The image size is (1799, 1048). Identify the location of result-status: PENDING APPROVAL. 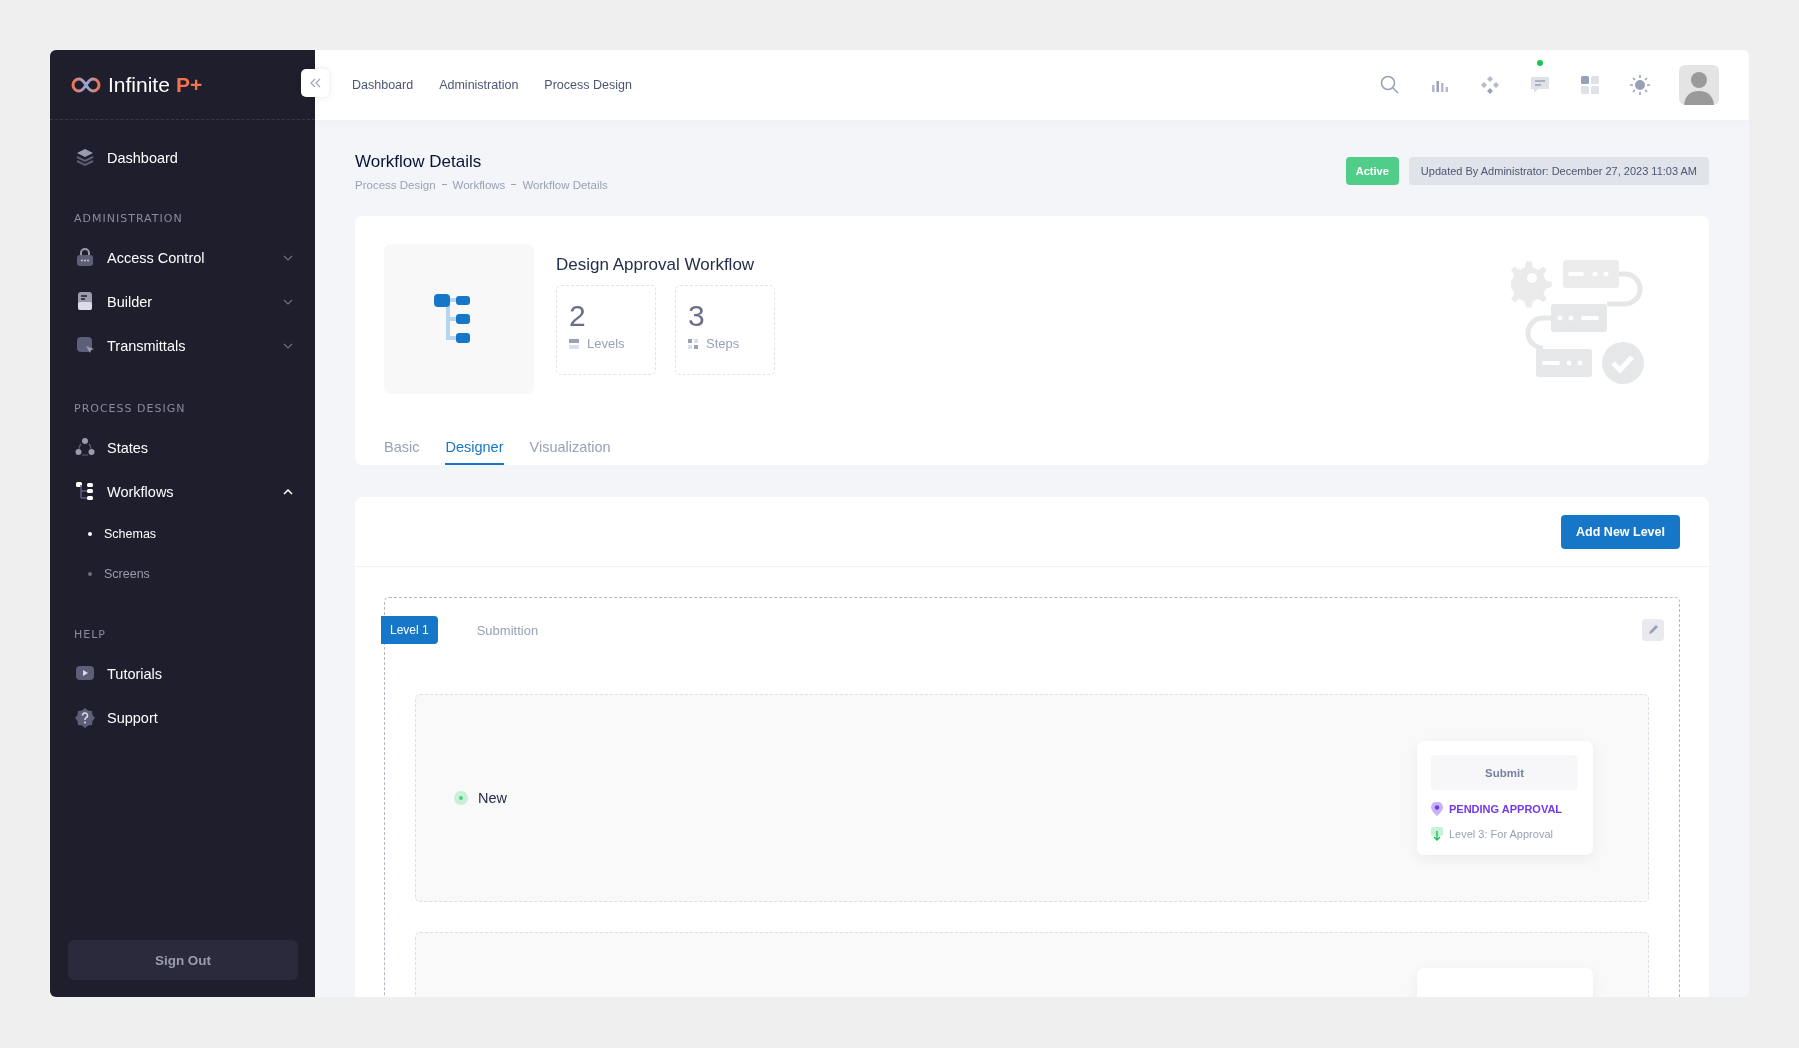
(1506, 809).